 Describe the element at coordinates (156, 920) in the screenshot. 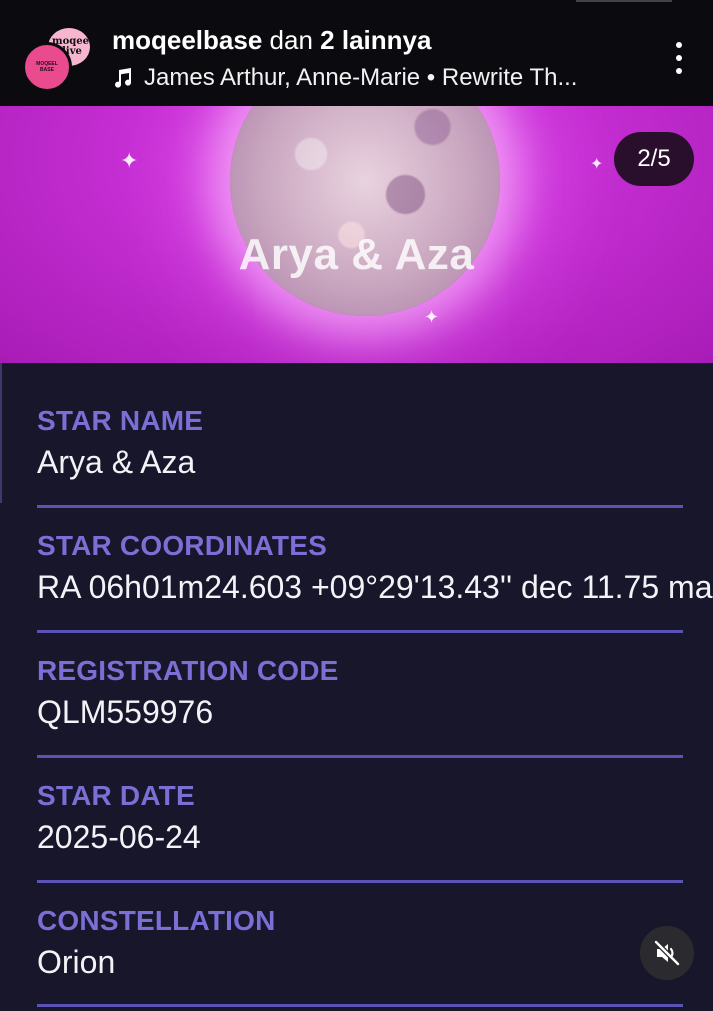

I see `field-label: CONSTELLATION` at that location.